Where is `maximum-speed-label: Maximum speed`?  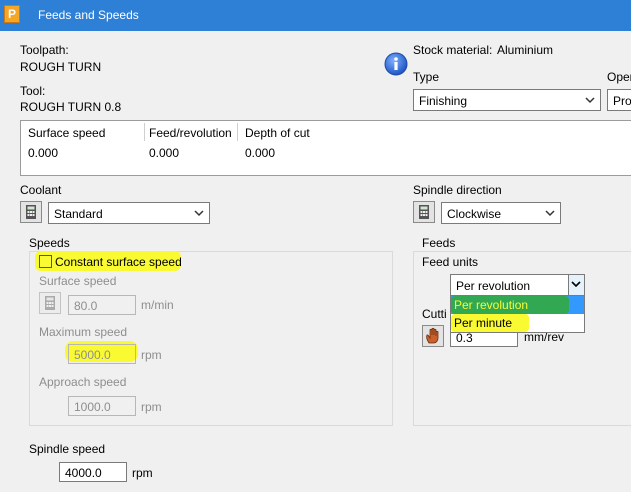 maximum-speed-label: Maximum speed is located at coordinates (83, 332).